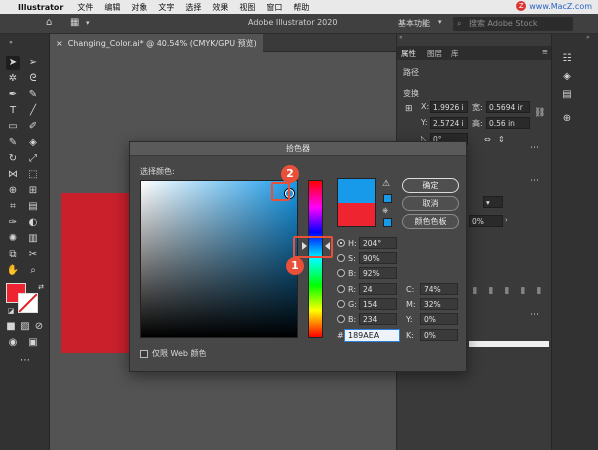 This screenshot has width=598, height=450. Describe the element at coordinates (486, 221) in the screenshot. I see `opacity-field: 0%` at that location.